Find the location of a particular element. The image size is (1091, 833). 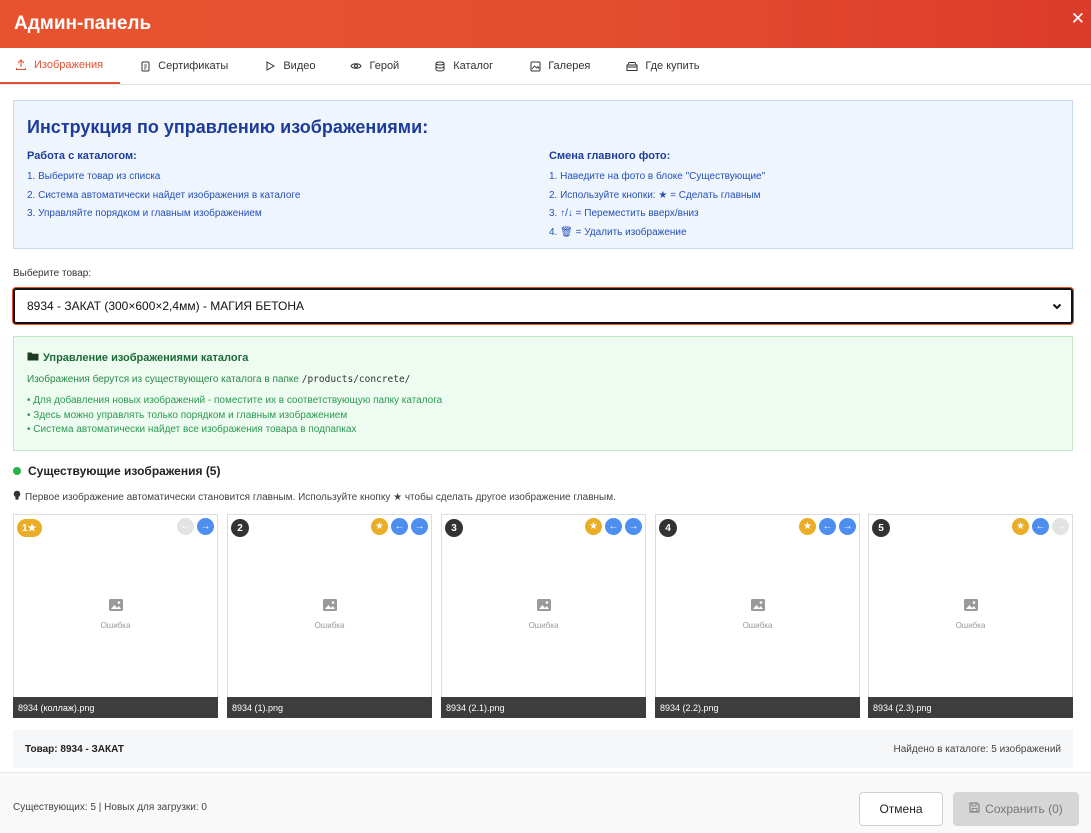

tab-catalog: Каталог is located at coordinates (463, 66).